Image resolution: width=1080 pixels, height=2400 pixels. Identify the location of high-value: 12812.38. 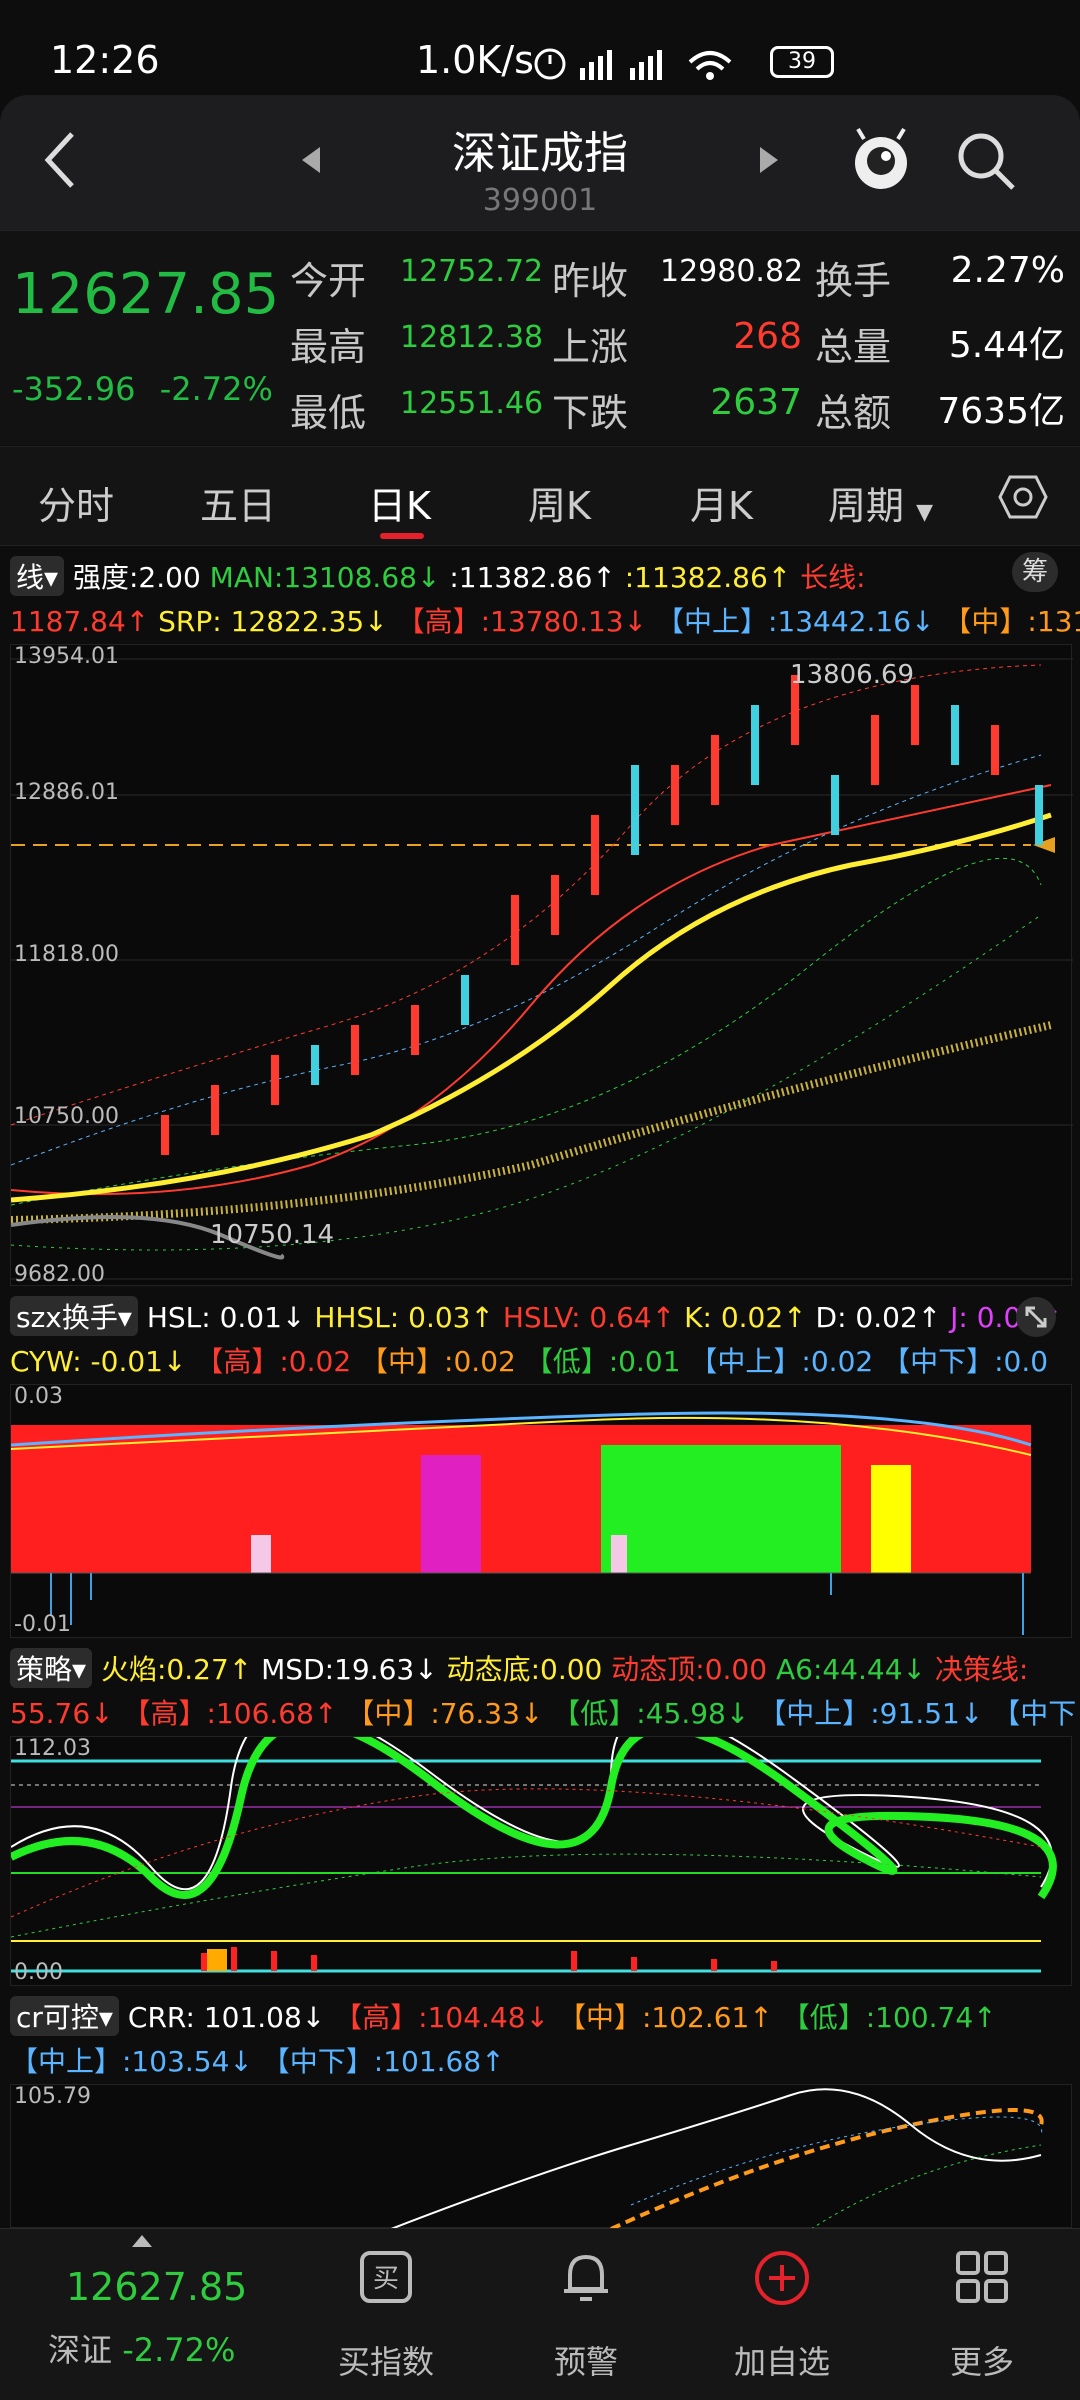
(472, 337).